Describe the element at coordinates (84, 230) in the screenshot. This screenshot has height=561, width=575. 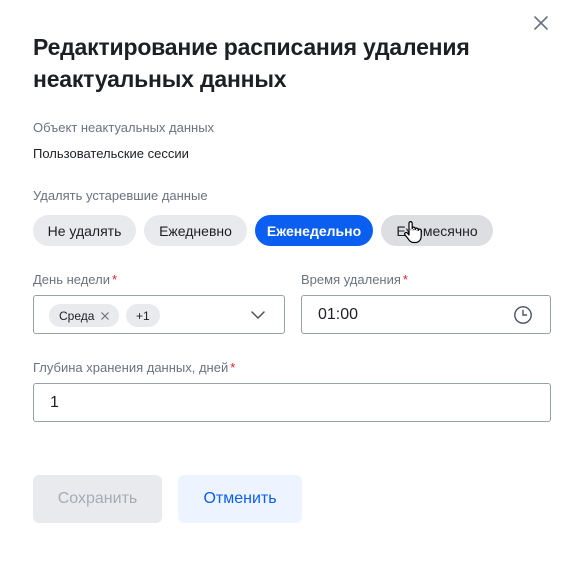
I see `delete-mode-option-none: Не удалять` at that location.